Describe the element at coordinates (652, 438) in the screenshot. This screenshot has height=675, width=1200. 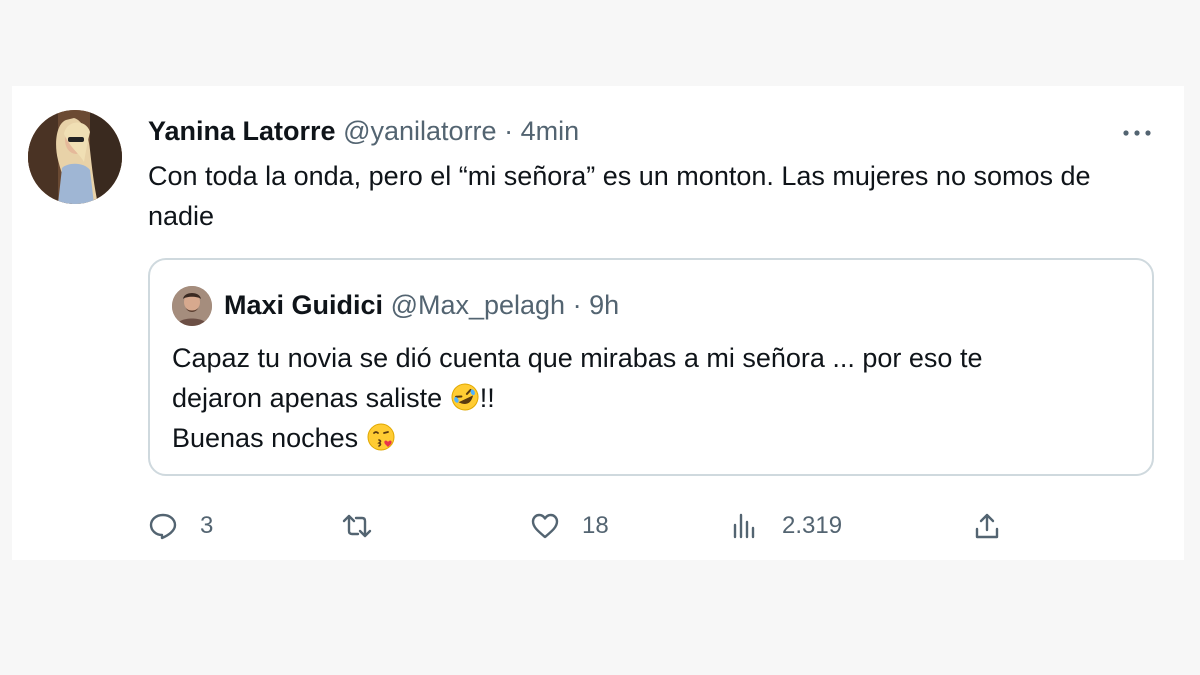
I see `quoted-text-line-3: Buenas noches` at that location.